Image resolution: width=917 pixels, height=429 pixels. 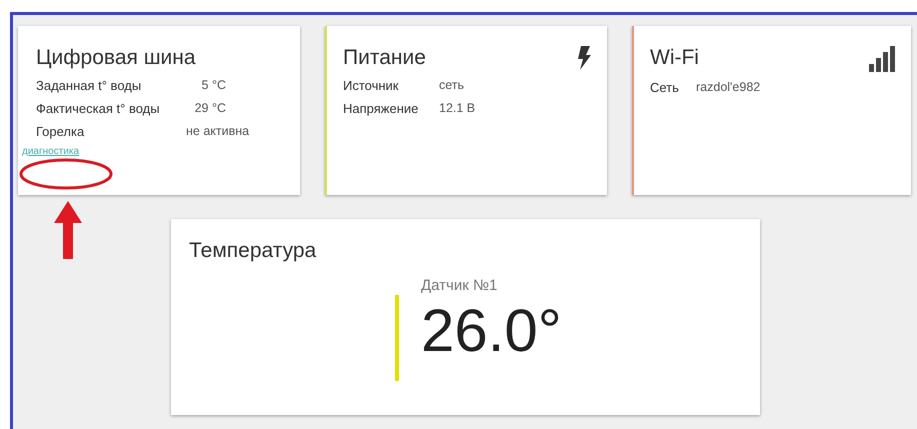 I want to click on temperature-reading: 26.0°, so click(x=491, y=331).